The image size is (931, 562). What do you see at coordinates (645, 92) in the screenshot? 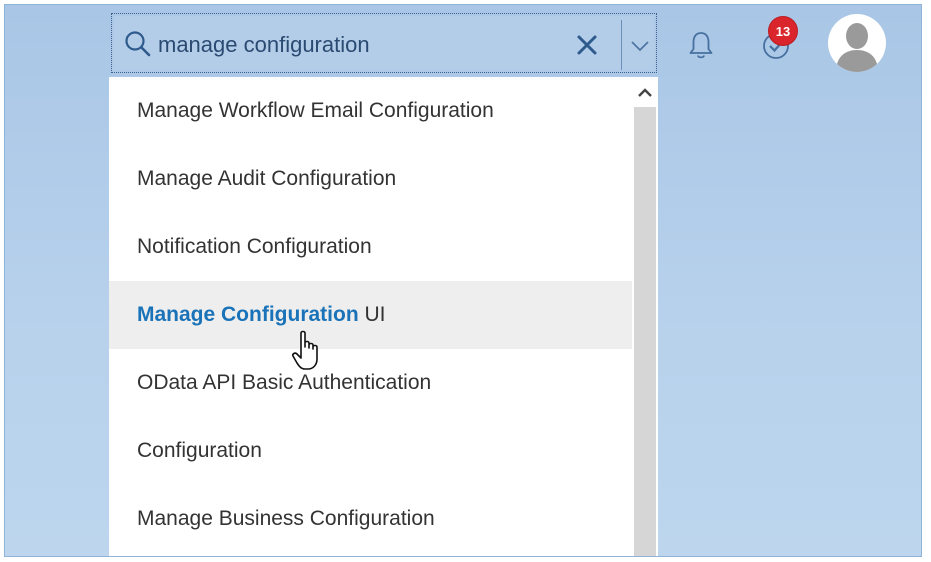
I see `chevron-up-icon` at bounding box center [645, 92].